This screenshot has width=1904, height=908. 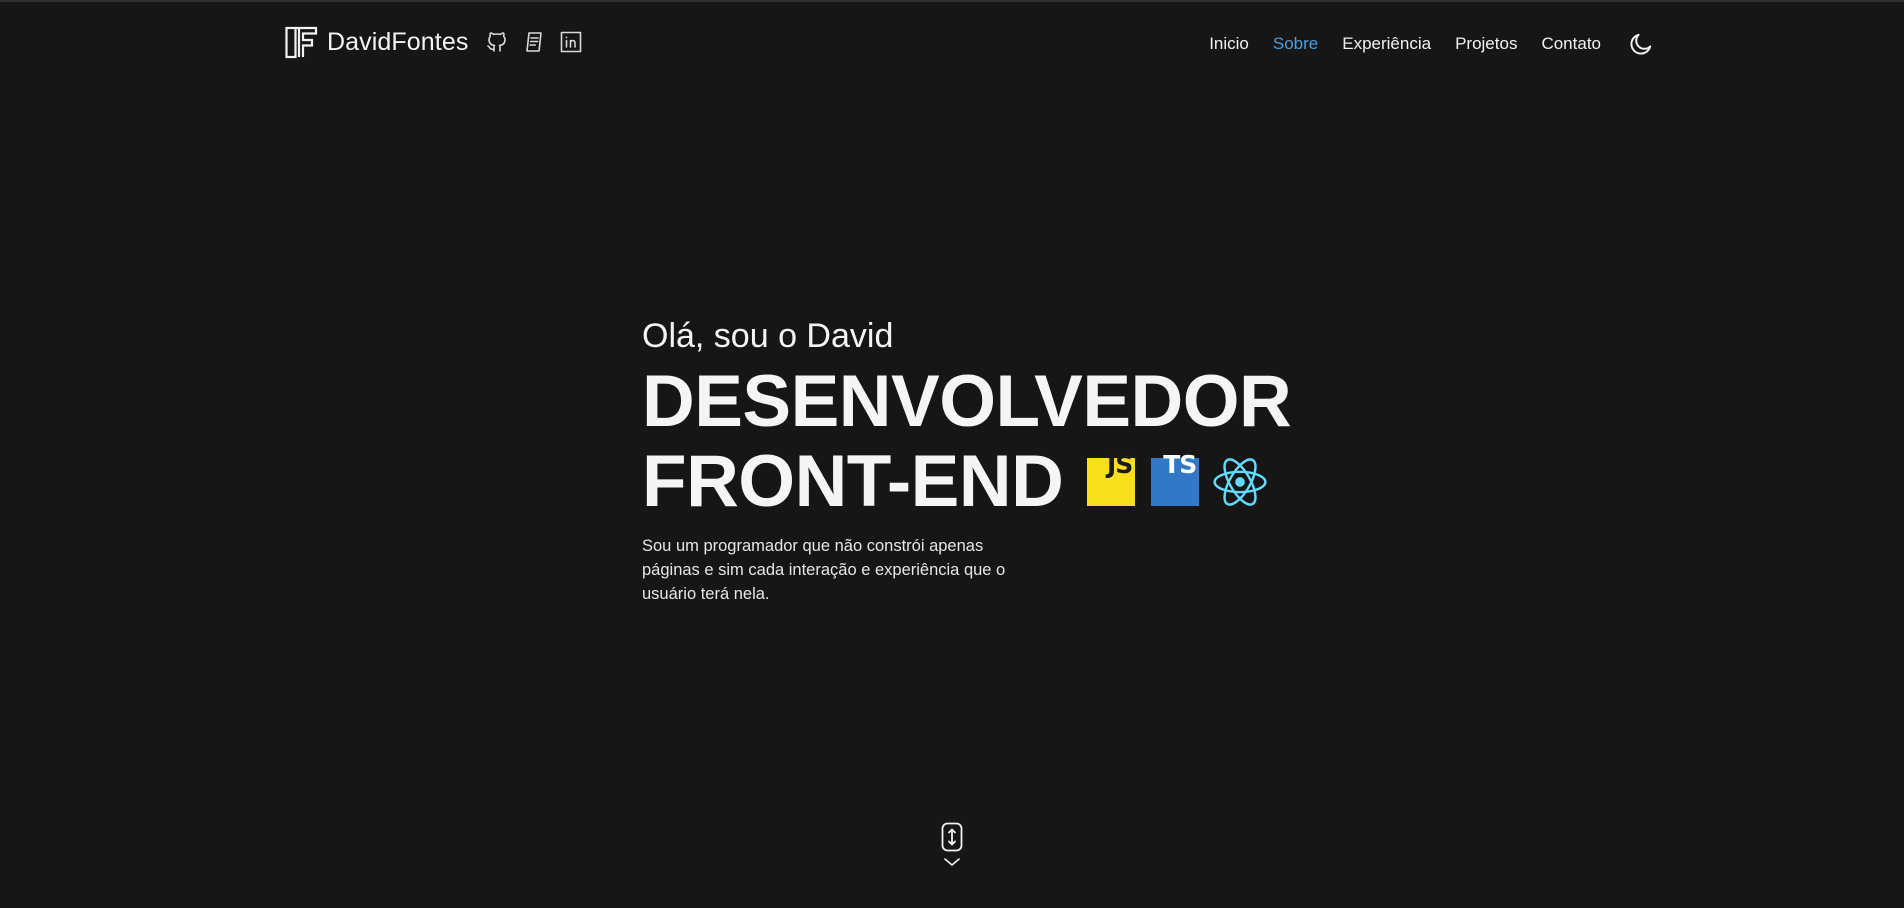 I want to click on nav-item-contato: Contato, so click(x=1571, y=44).